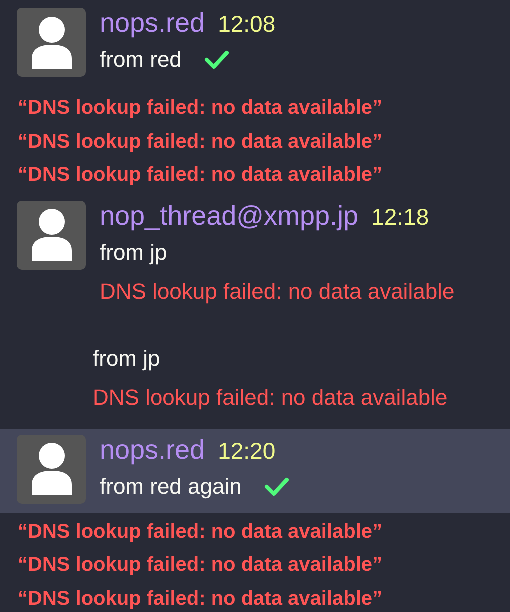  Describe the element at coordinates (247, 451) in the screenshot. I see `message-time: 12:20` at that location.